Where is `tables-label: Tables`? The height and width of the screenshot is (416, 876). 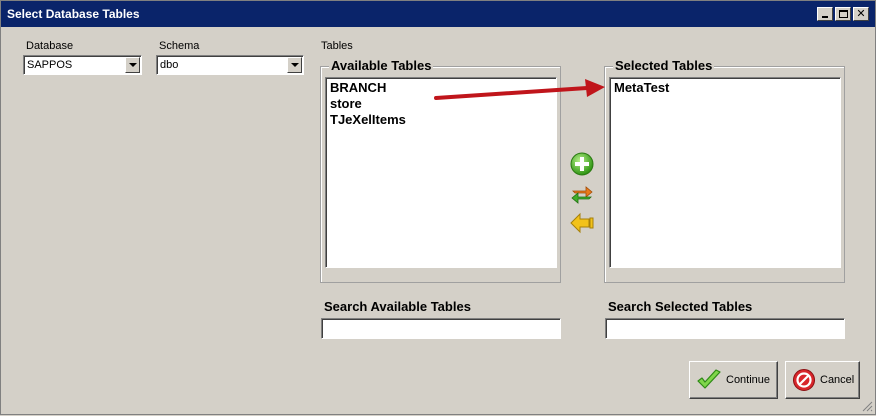
tables-label: Tables is located at coordinates (337, 46).